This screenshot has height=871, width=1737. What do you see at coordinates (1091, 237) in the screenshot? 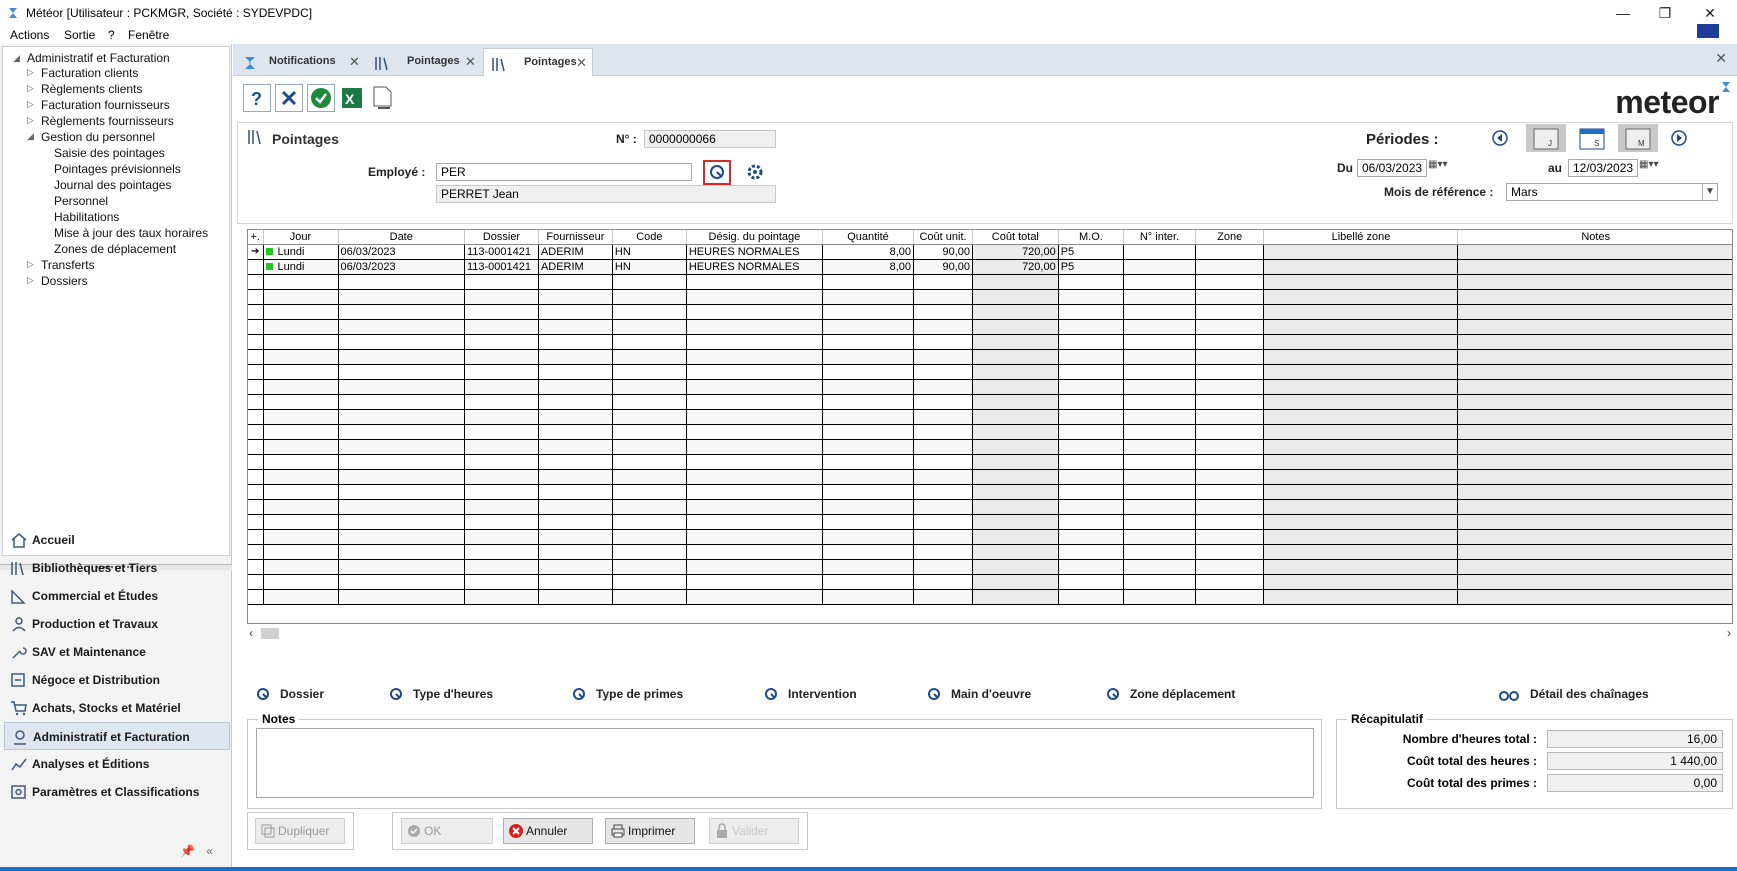
I see `column-header: M.O.` at bounding box center [1091, 237].